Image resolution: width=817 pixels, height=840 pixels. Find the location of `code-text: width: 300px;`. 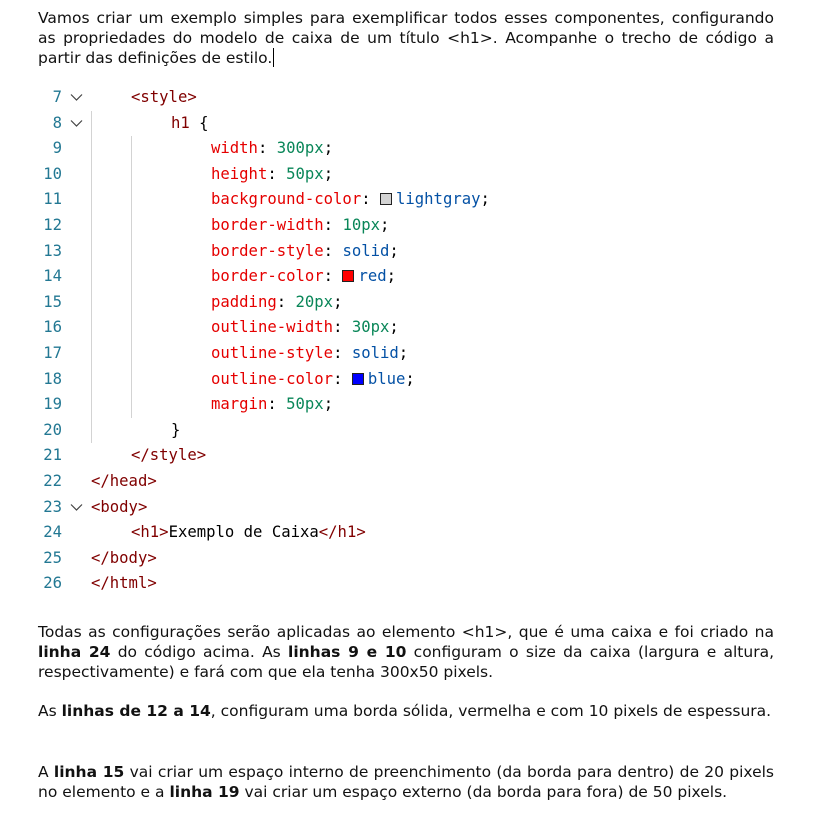

code-text: width: 300px; is located at coordinates (272, 149).